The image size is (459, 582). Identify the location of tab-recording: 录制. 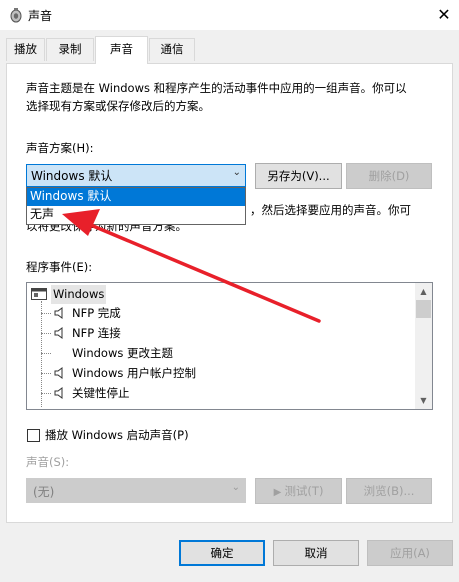
(70, 49).